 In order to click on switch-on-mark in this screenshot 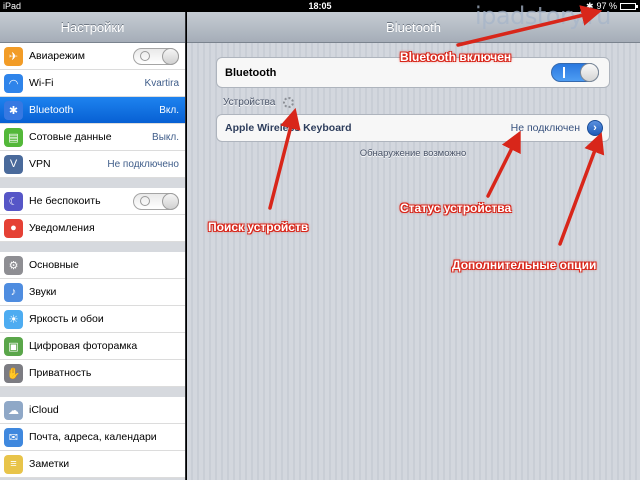, I will do `click(564, 72)`.